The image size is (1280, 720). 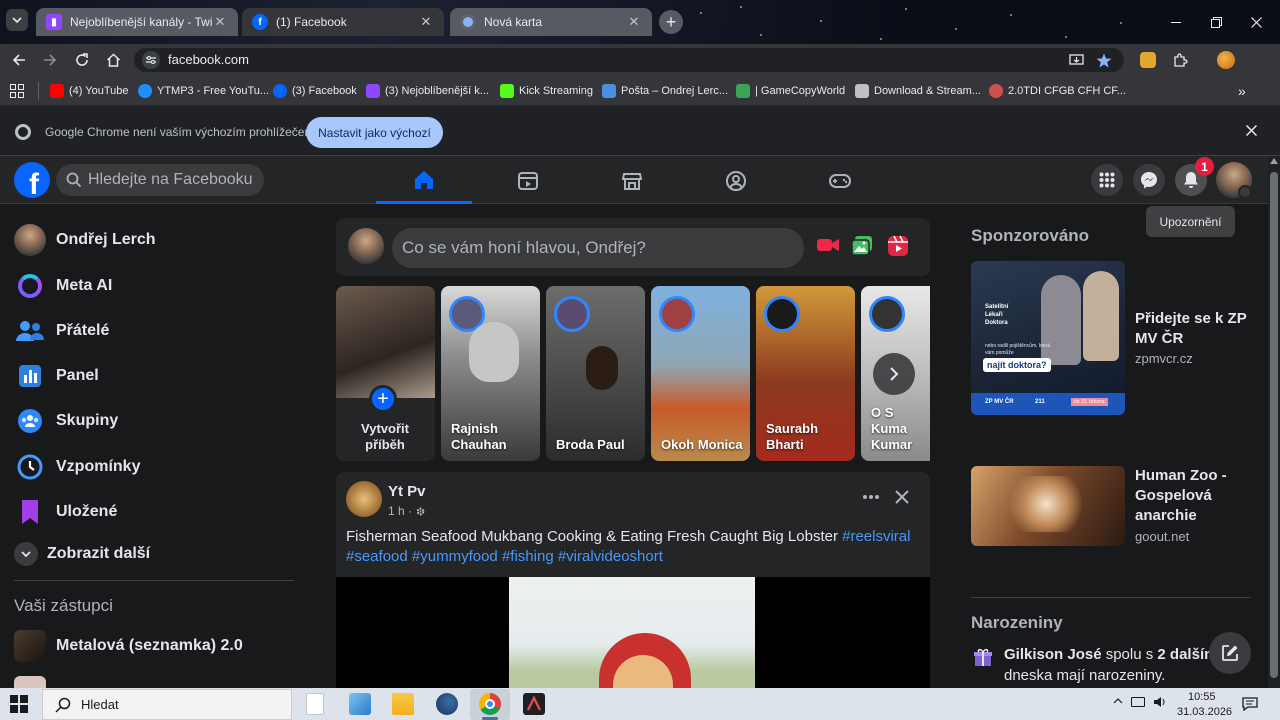 I want to click on post-close-button, so click(x=902, y=497).